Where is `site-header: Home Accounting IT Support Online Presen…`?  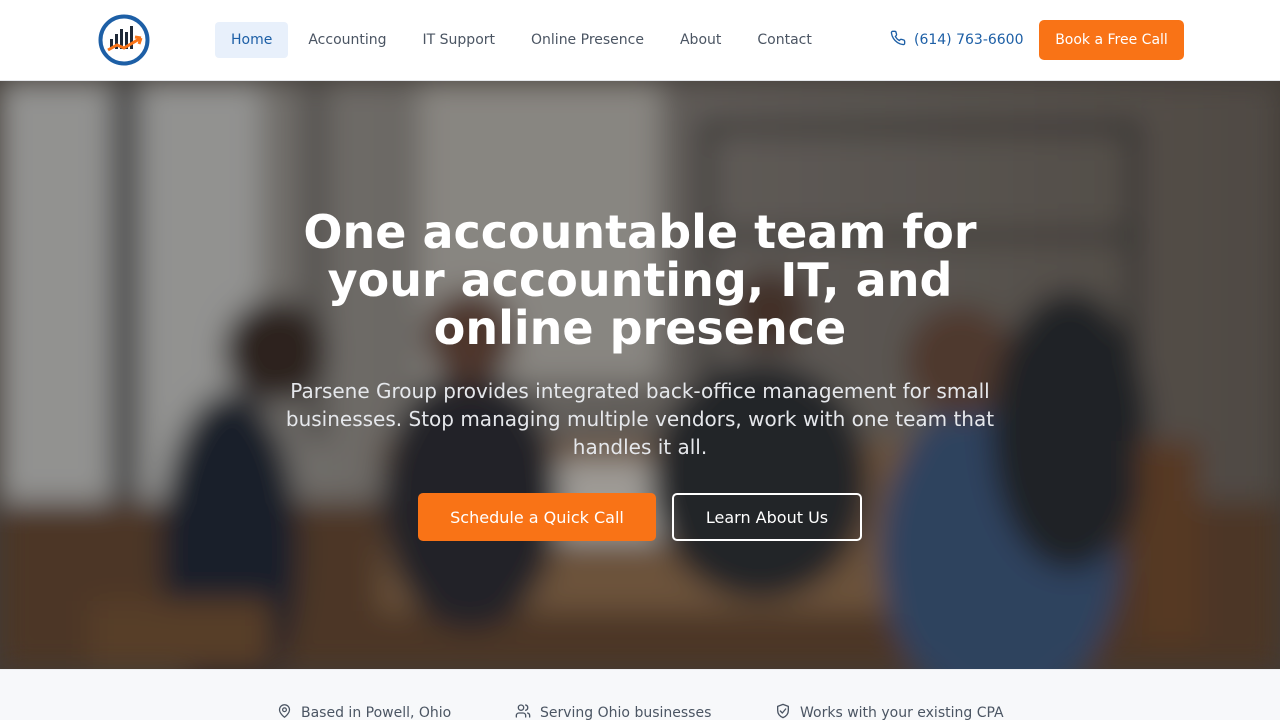
site-header: Home Accounting IT Support Online Presen… is located at coordinates (640, 40).